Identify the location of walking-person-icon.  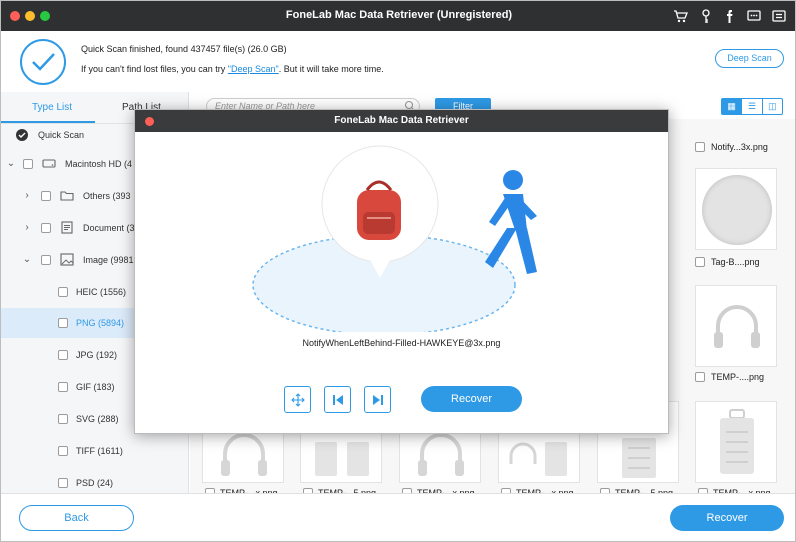
(511, 222).